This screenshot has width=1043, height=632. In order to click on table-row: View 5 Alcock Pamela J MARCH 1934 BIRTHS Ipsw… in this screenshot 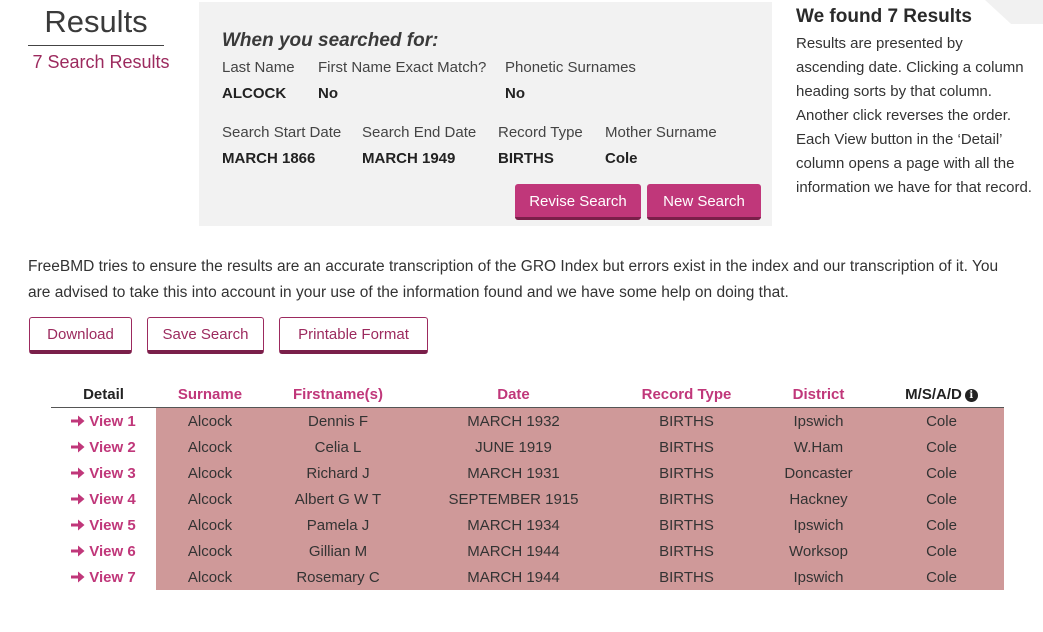, I will do `click(527, 525)`.